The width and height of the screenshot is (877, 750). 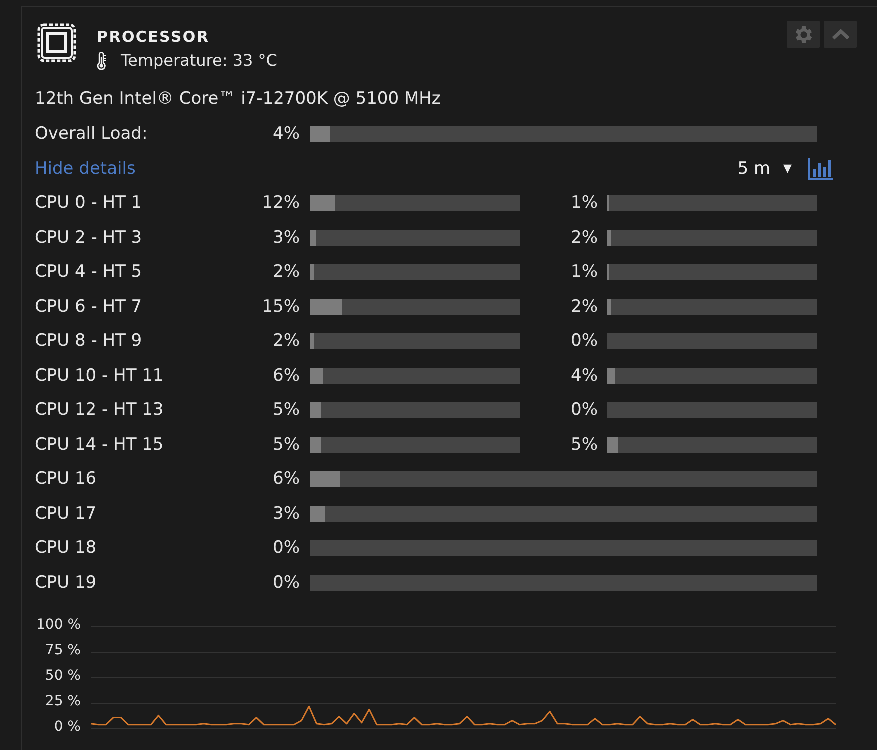 What do you see at coordinates (153, 37) in the screenshot?
I see `panel-title: PROCESSOR` at bounding box center [153, 37].